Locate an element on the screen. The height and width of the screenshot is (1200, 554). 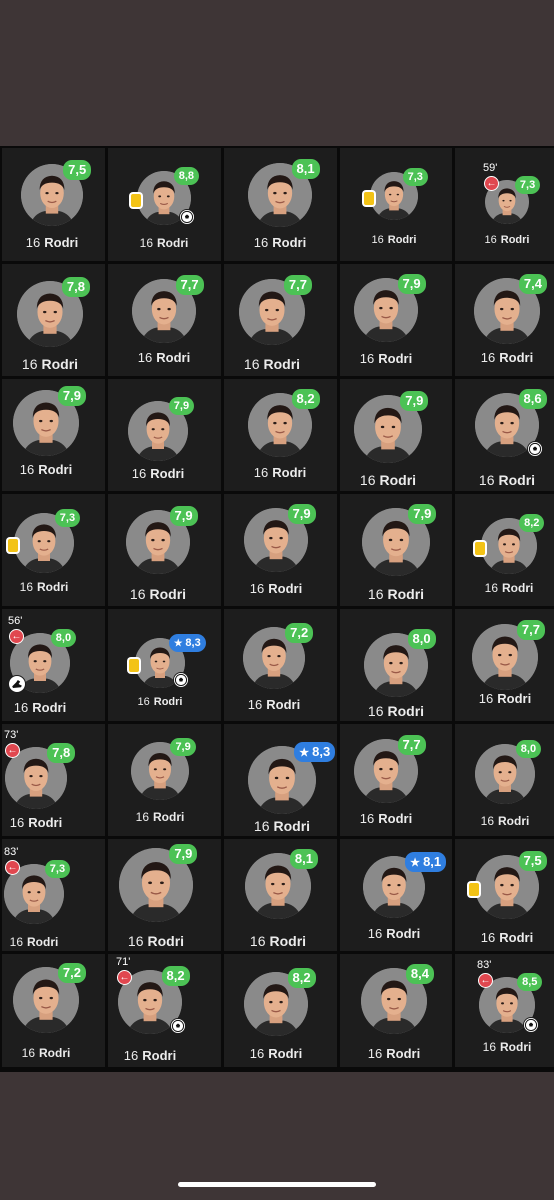
match-card: 7,3 59' ← 16 Rodri is located at coordinates (504, 204).